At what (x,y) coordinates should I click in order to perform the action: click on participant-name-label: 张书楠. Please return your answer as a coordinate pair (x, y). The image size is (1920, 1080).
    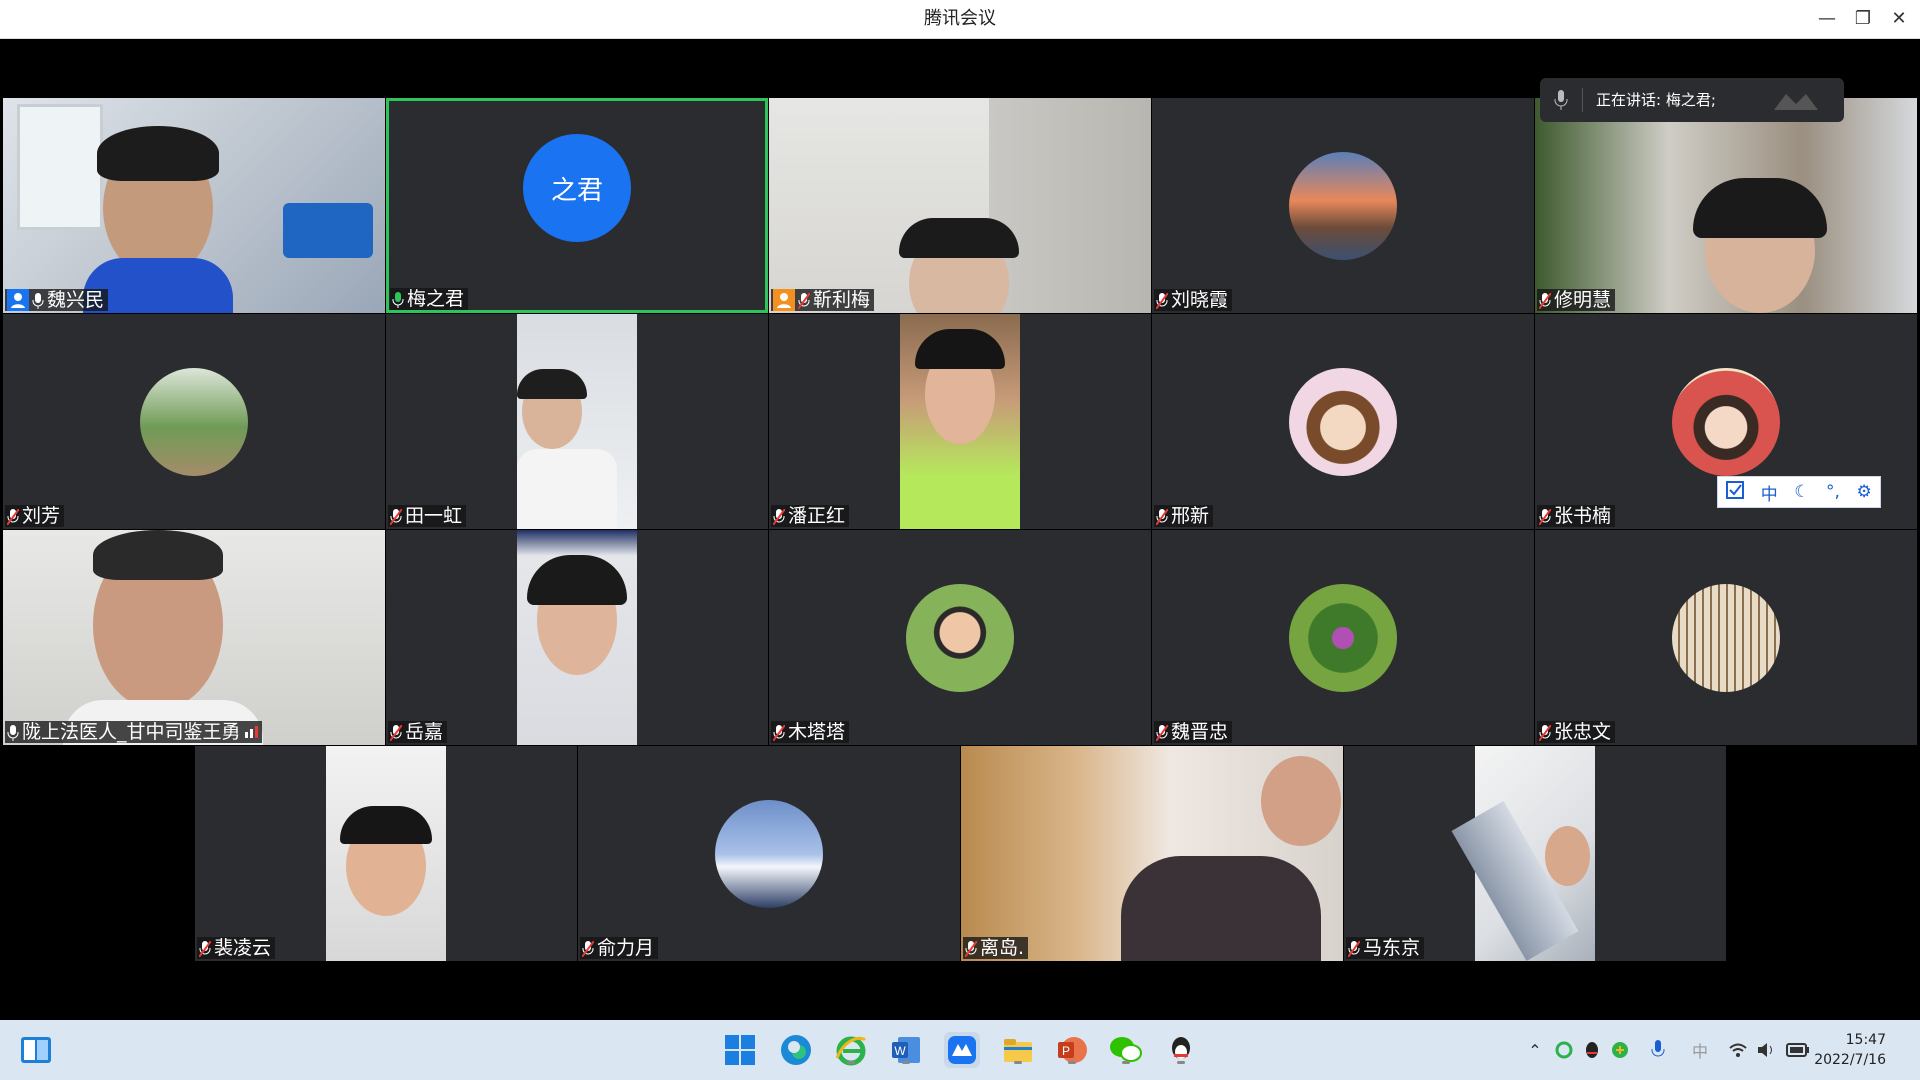
    Looking at the image, I should click on (1576, 516).